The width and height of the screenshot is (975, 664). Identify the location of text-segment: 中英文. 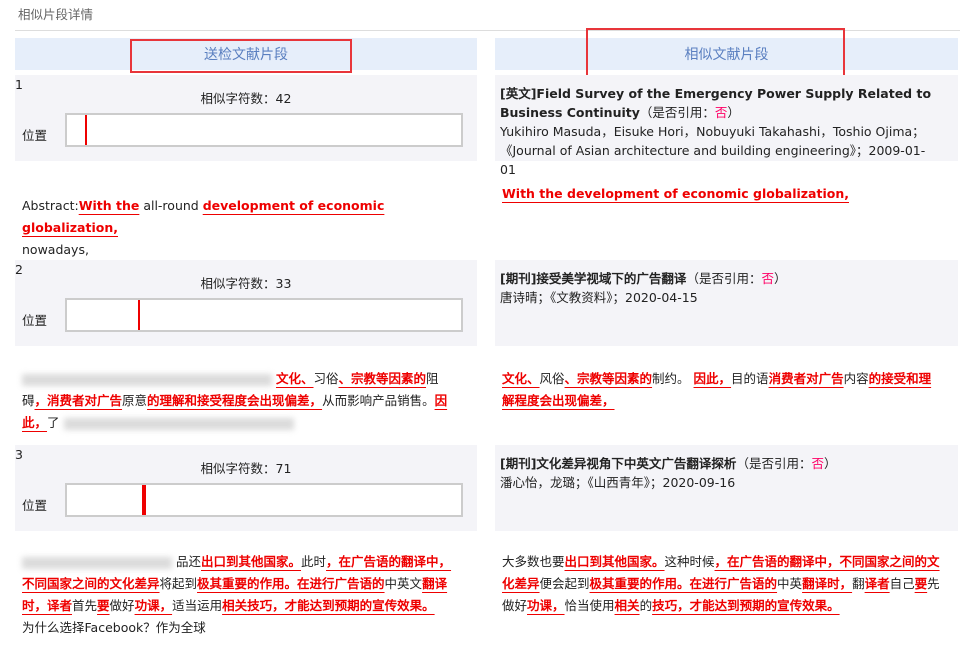
(403, 583).